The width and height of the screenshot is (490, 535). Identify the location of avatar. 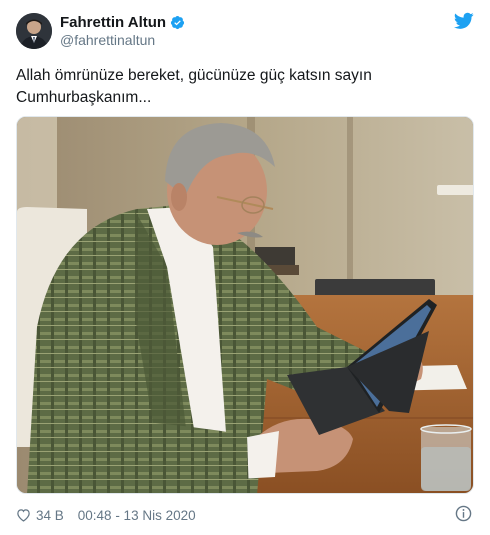
(34, 31).